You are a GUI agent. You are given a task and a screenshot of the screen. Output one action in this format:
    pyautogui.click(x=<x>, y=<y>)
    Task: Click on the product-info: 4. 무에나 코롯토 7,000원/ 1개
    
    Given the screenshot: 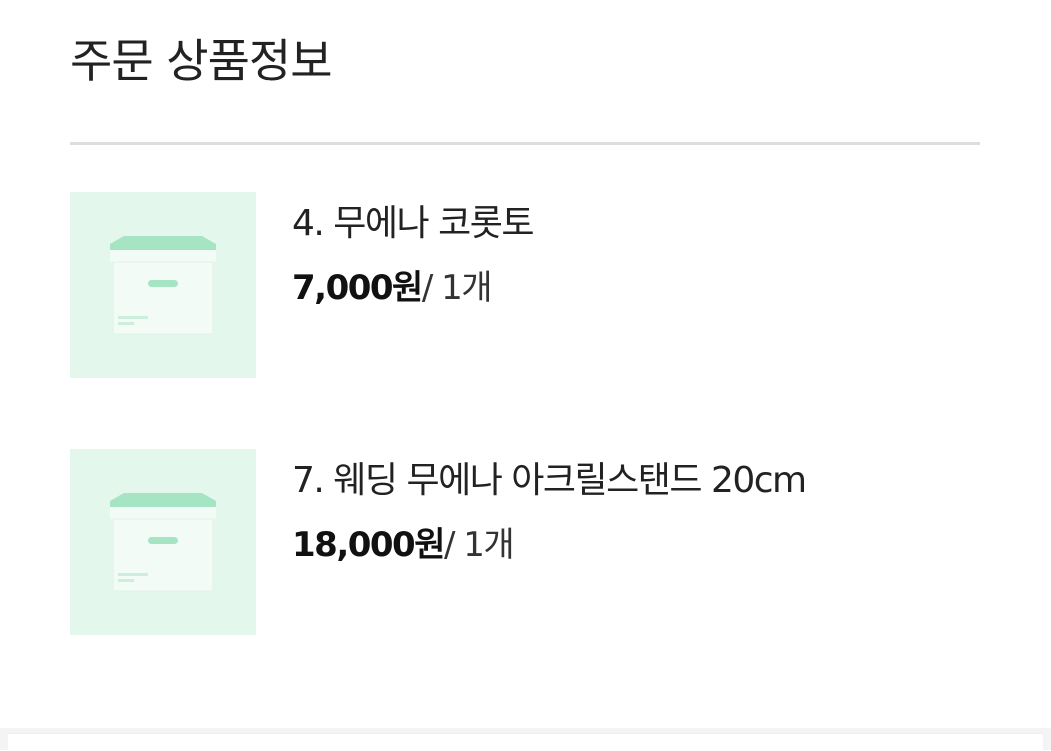 What is the action you would take?
    pyautogui.click(x=413, y=255)
    